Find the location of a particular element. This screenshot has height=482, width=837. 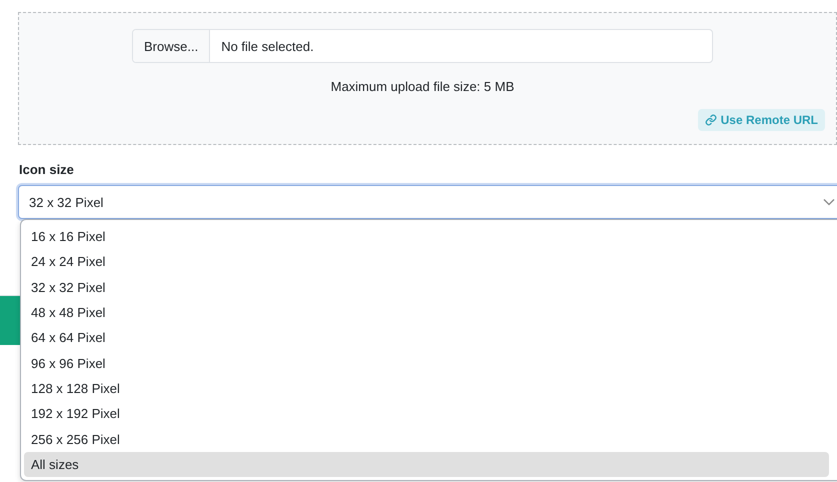

dropdown-option: 32 x 32 Pixel is located at coordinates (426, 287).